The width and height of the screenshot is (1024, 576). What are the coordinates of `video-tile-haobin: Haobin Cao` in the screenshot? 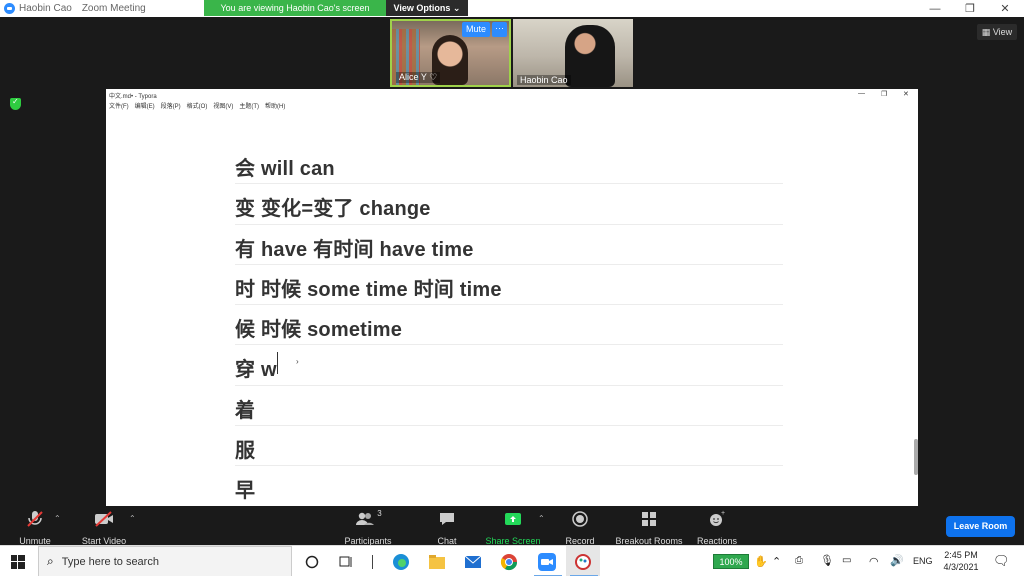 It's located at (573, 53).